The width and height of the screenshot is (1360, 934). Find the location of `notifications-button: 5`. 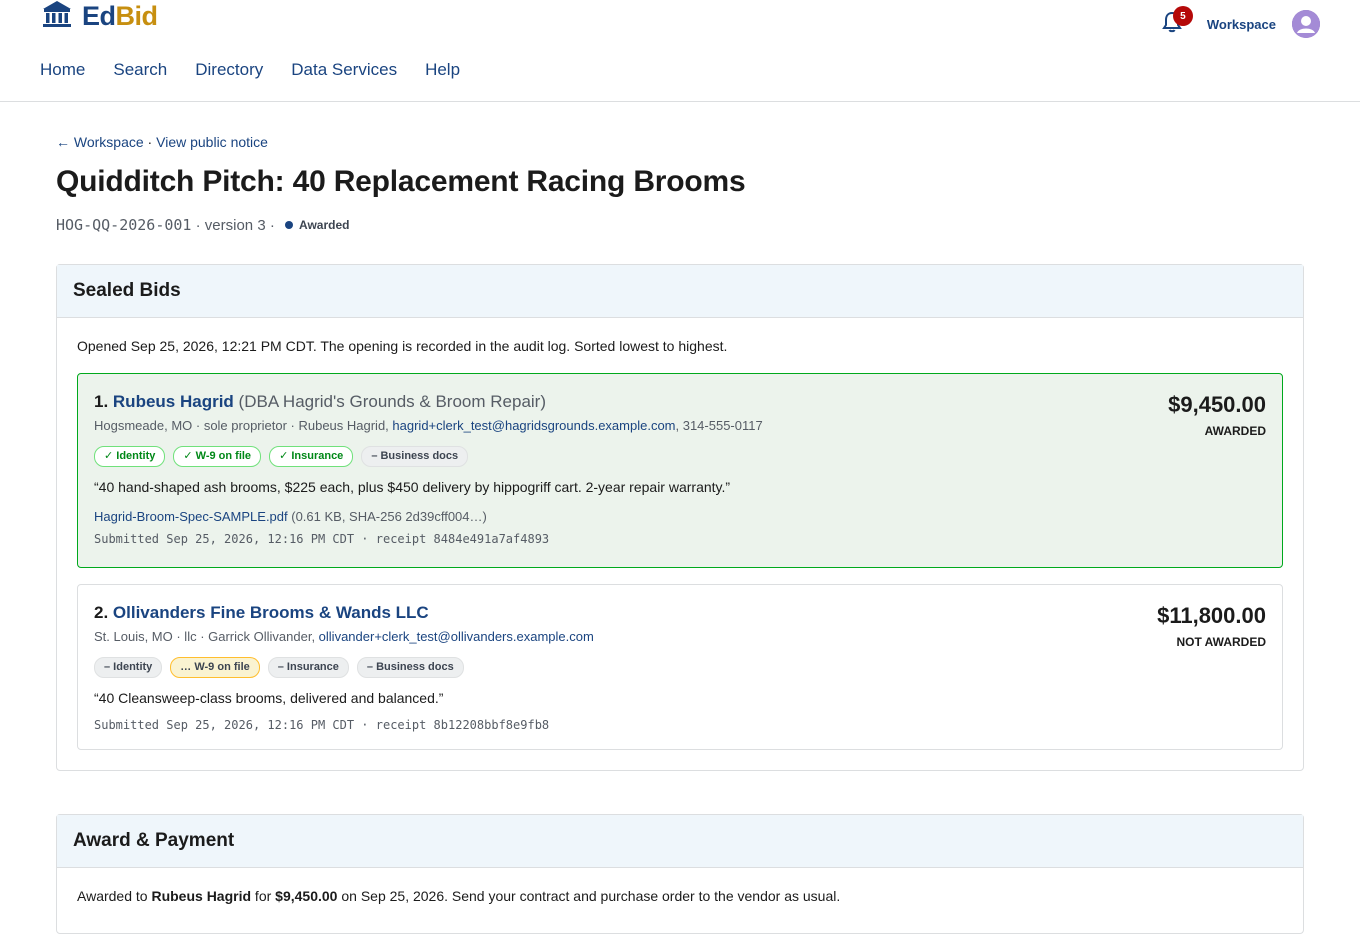

notifications-button: 5 is located at coordinates (1177, 21).